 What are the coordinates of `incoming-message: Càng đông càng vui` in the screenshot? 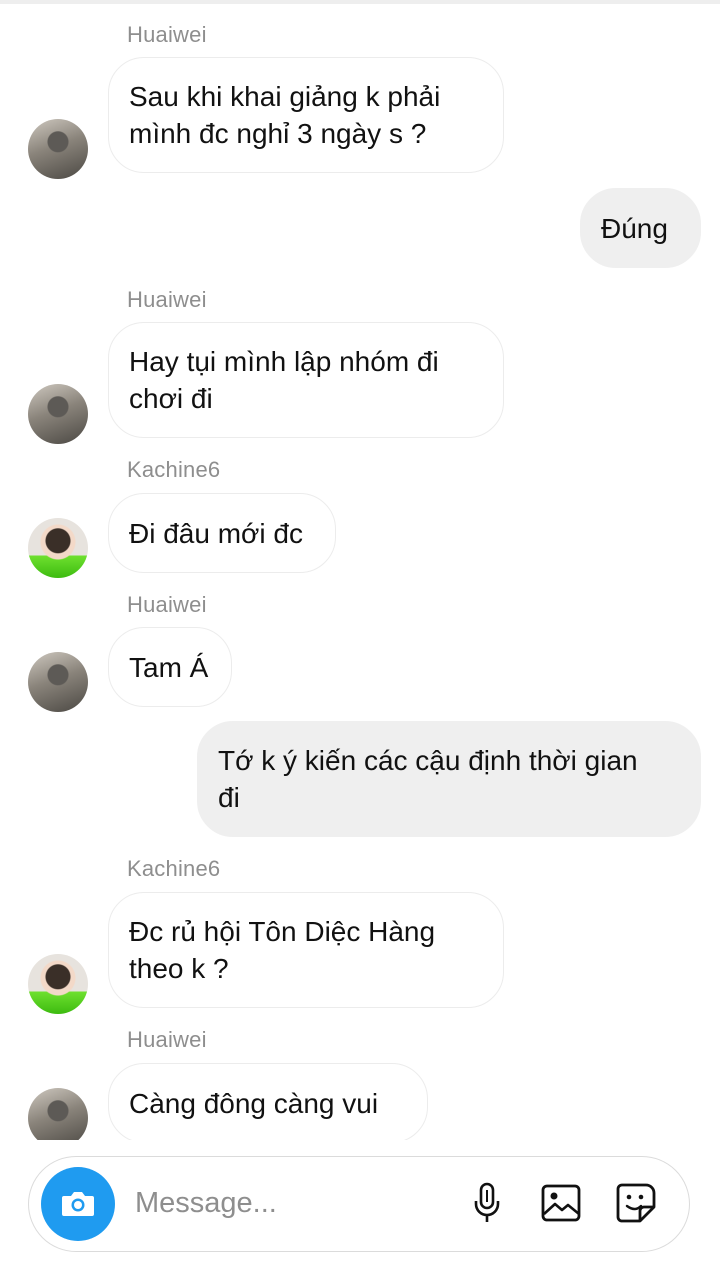 It's located at (268, 1101).